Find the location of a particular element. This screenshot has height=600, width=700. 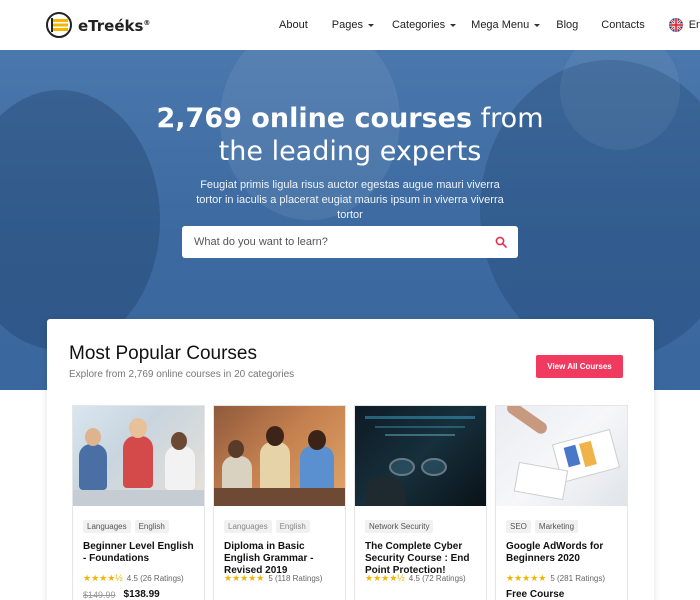

brand-logo: eTreéks® is located at coordinates (98, 25).